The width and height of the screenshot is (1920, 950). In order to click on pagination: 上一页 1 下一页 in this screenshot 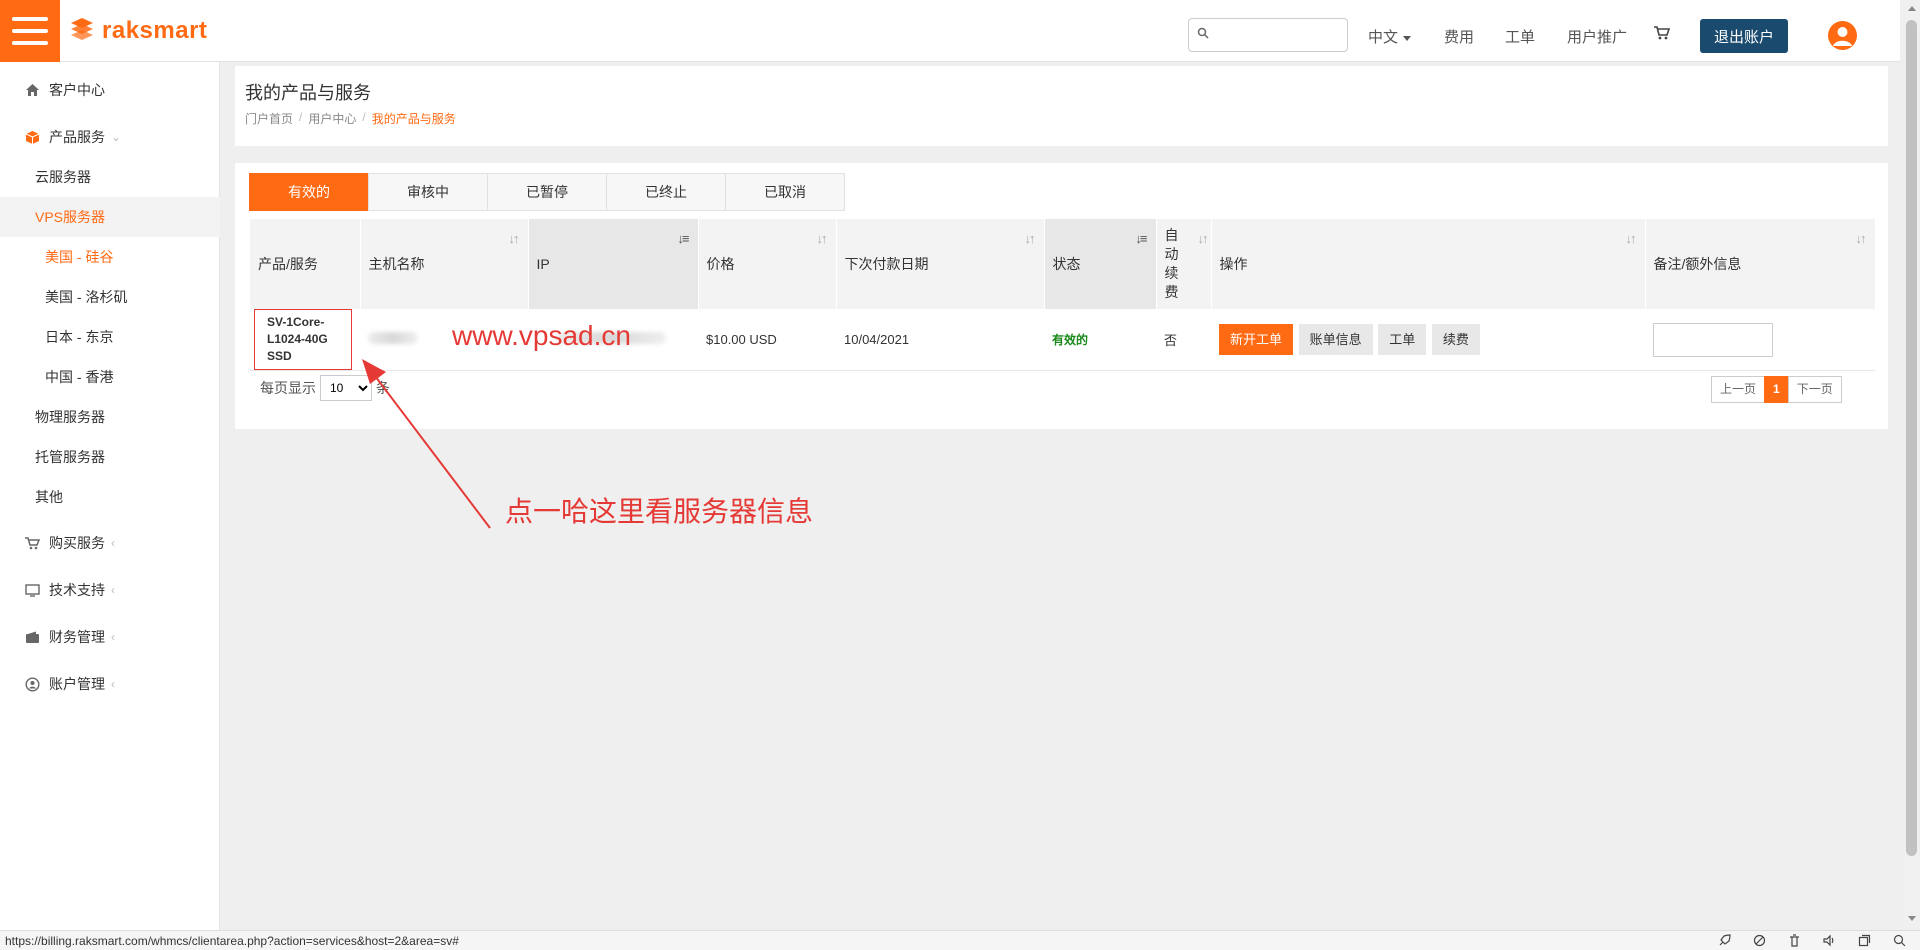, I will do `click(1776, 389)`.